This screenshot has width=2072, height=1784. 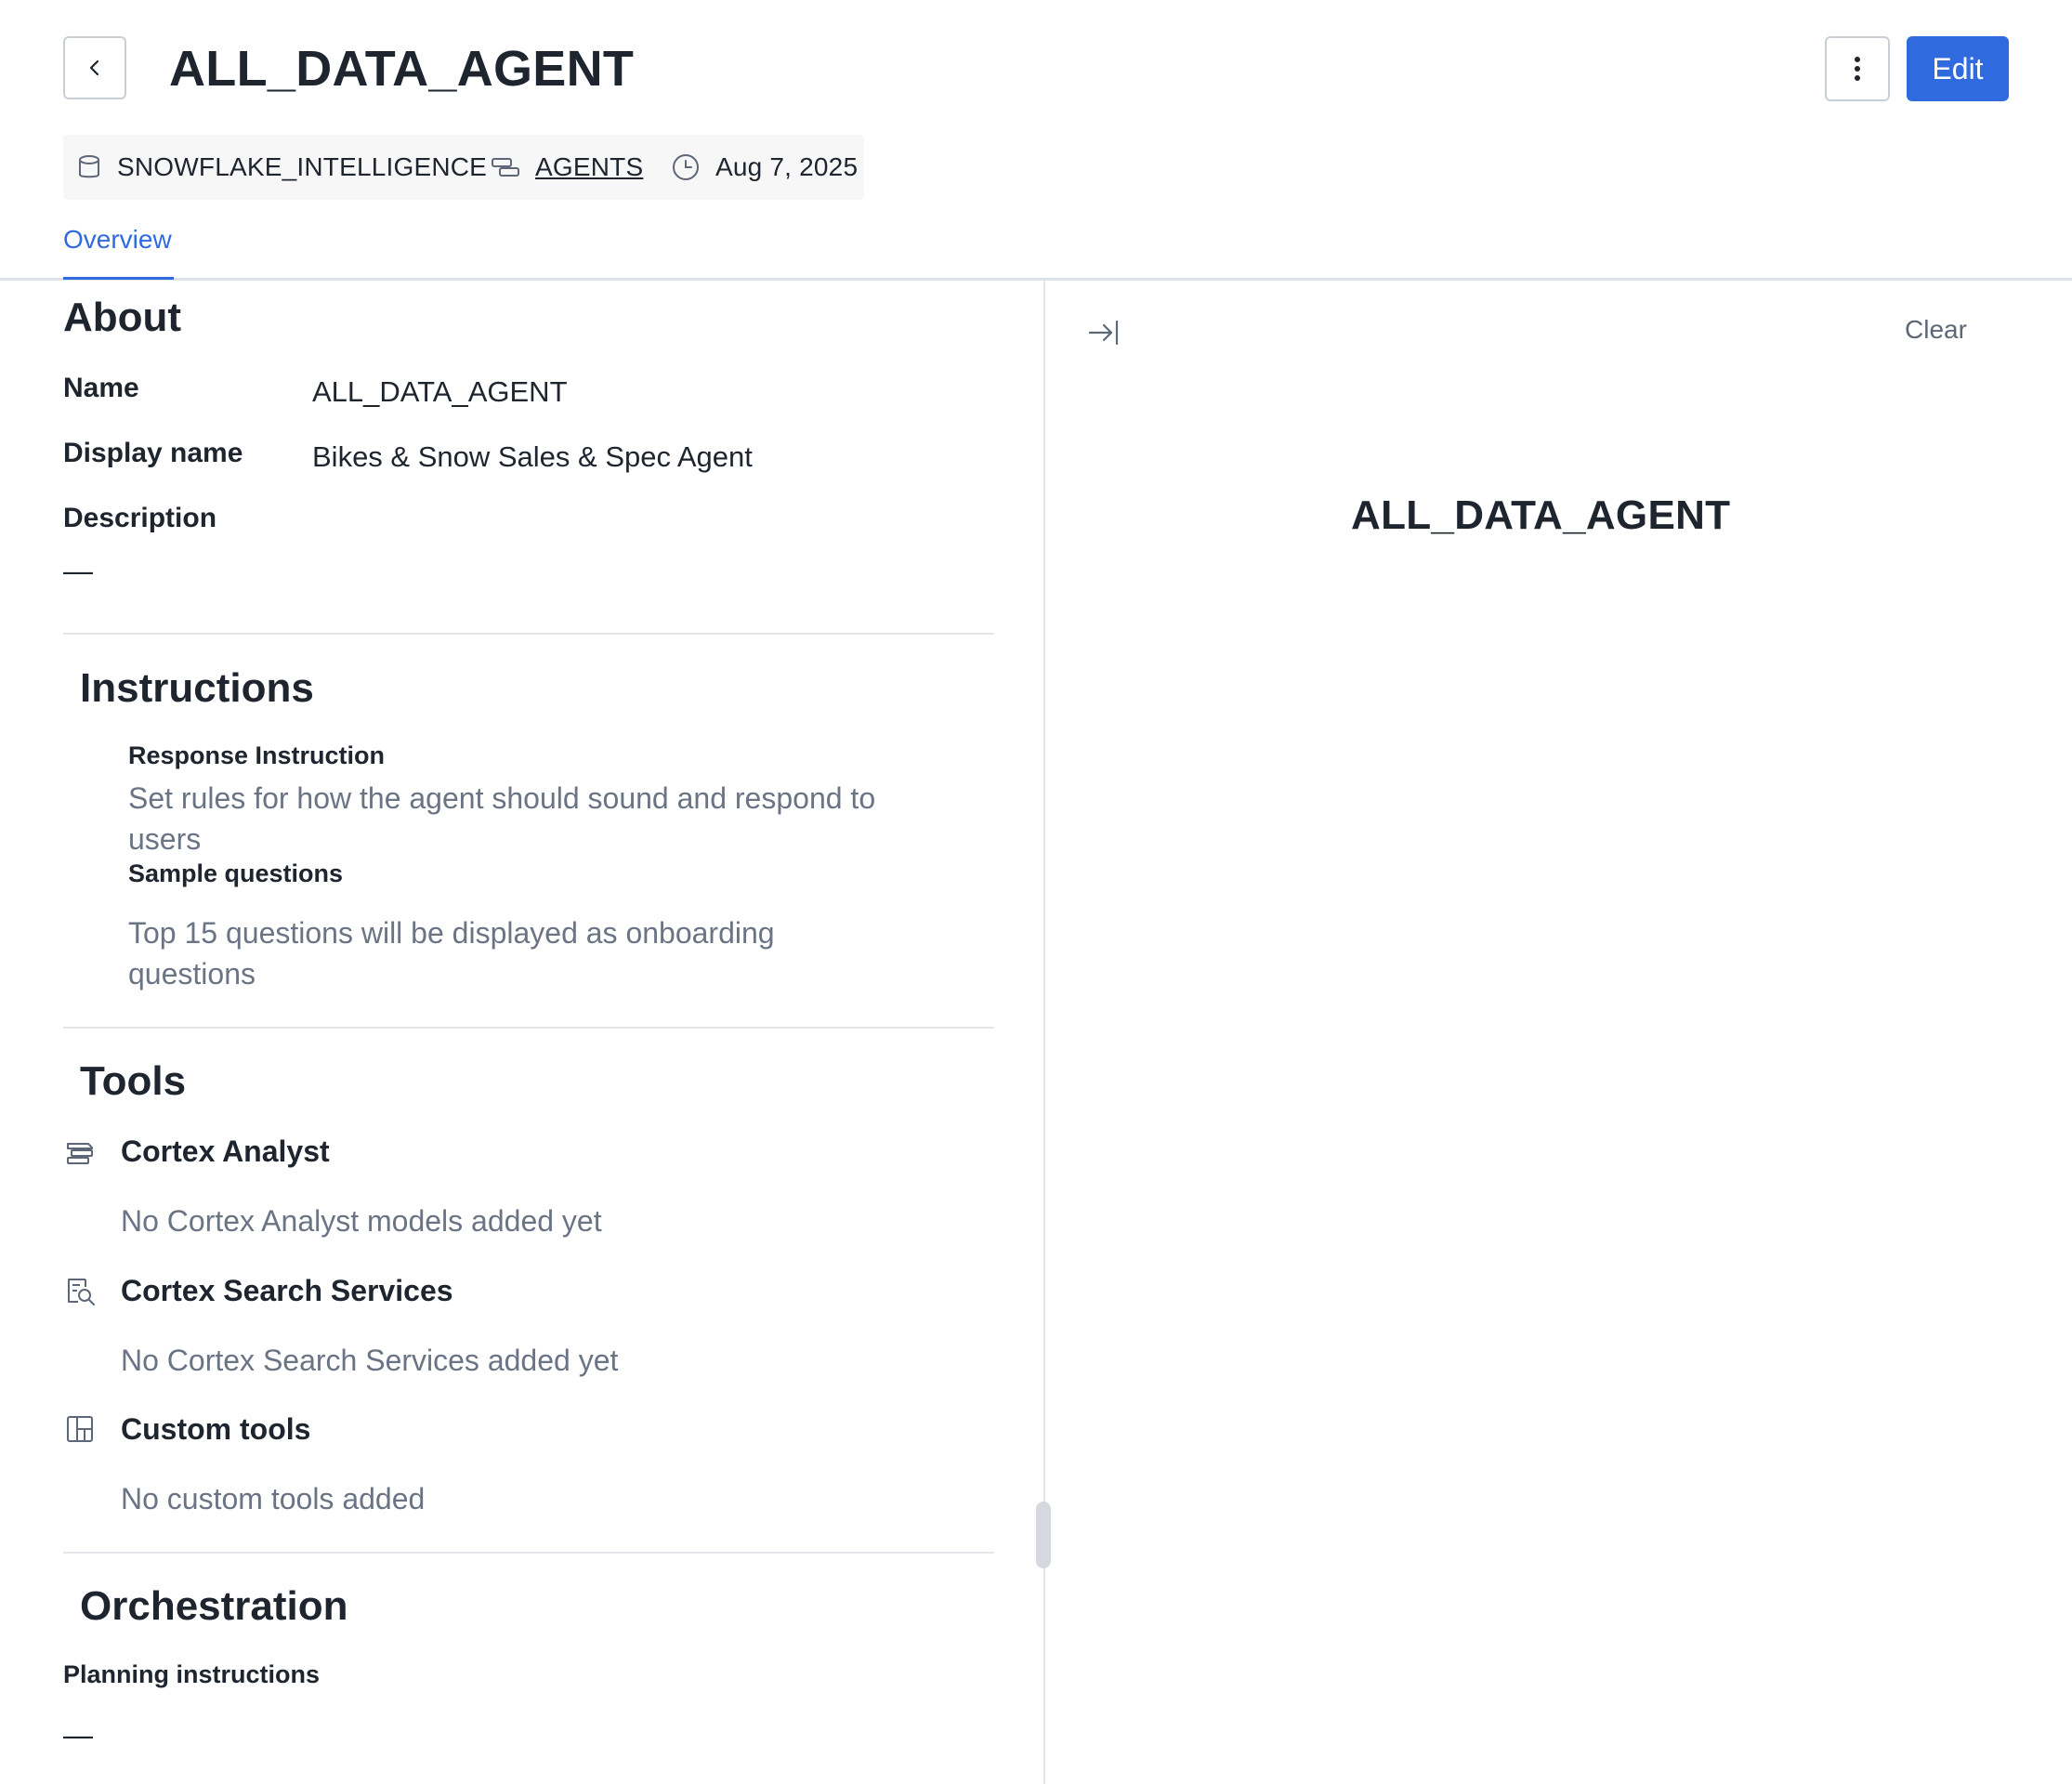 What do you see at coordinates (225, 1151) in the screenshot?
I see `tool-title-cortex-analyst: Cortex Analyst` at bounding box center [225, 1151].